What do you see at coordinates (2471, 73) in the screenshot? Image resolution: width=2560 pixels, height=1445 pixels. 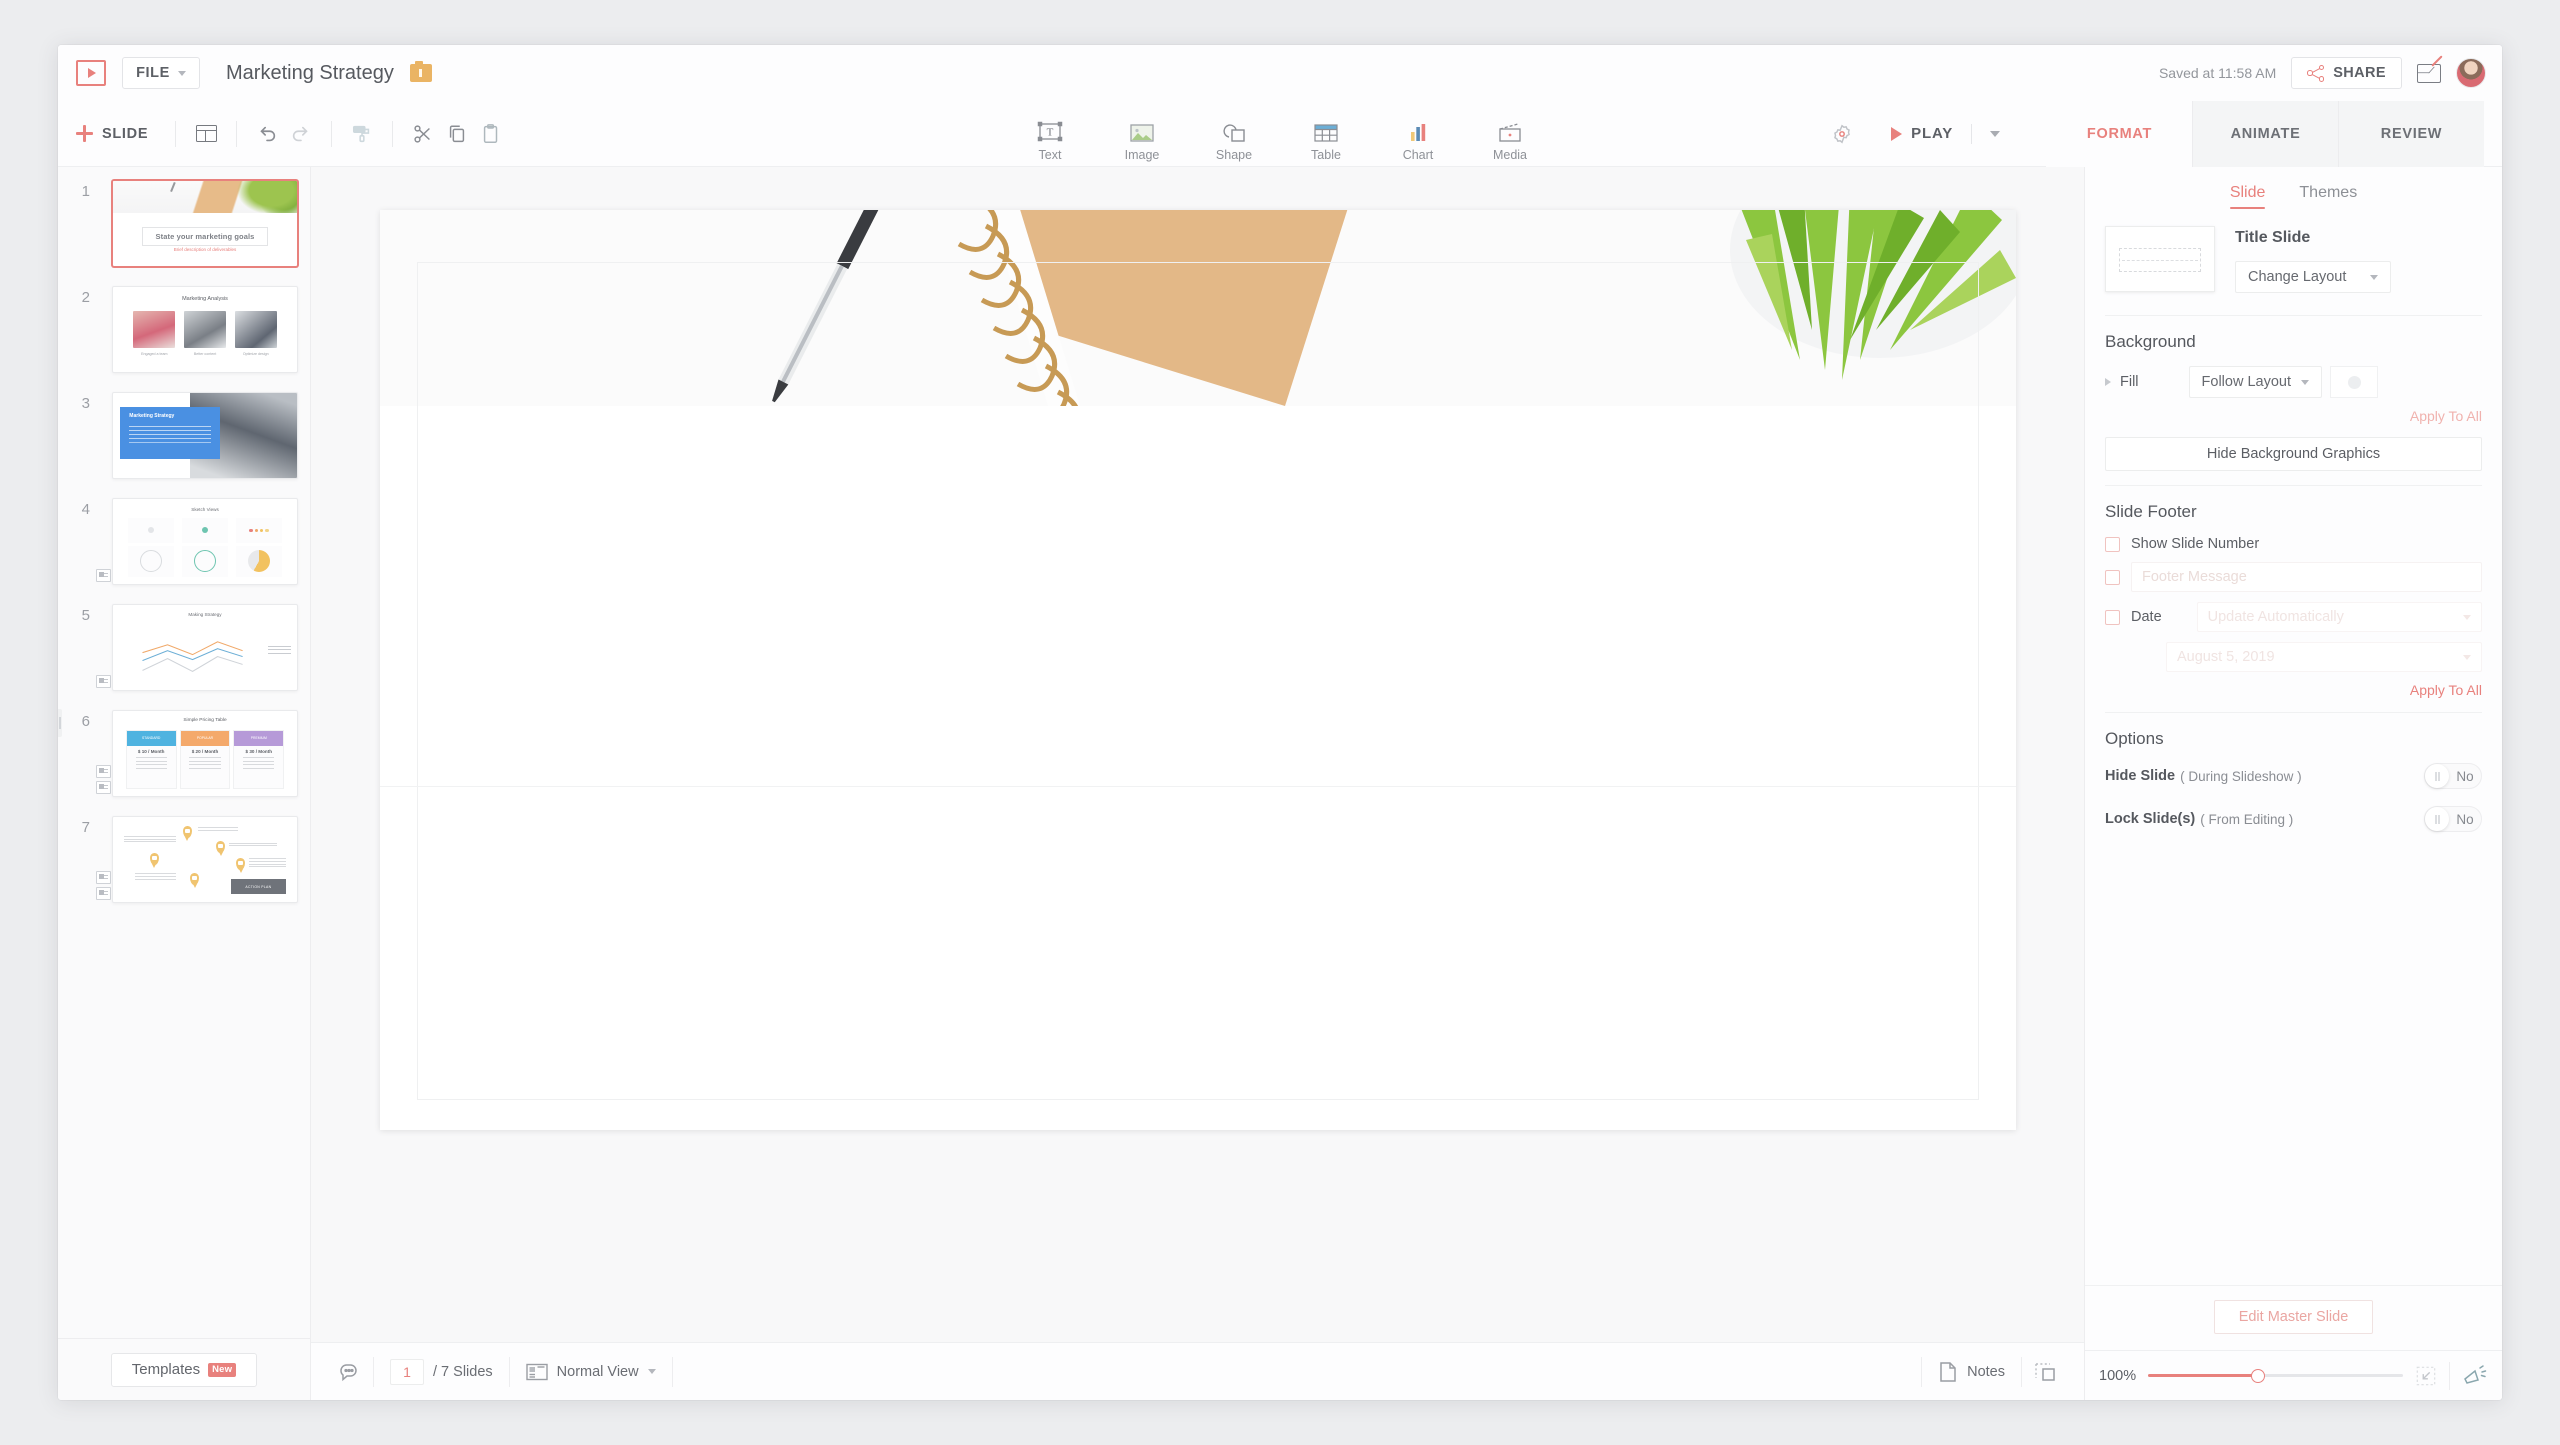 I see `user-avatar` at bounding box center [2471, 73].